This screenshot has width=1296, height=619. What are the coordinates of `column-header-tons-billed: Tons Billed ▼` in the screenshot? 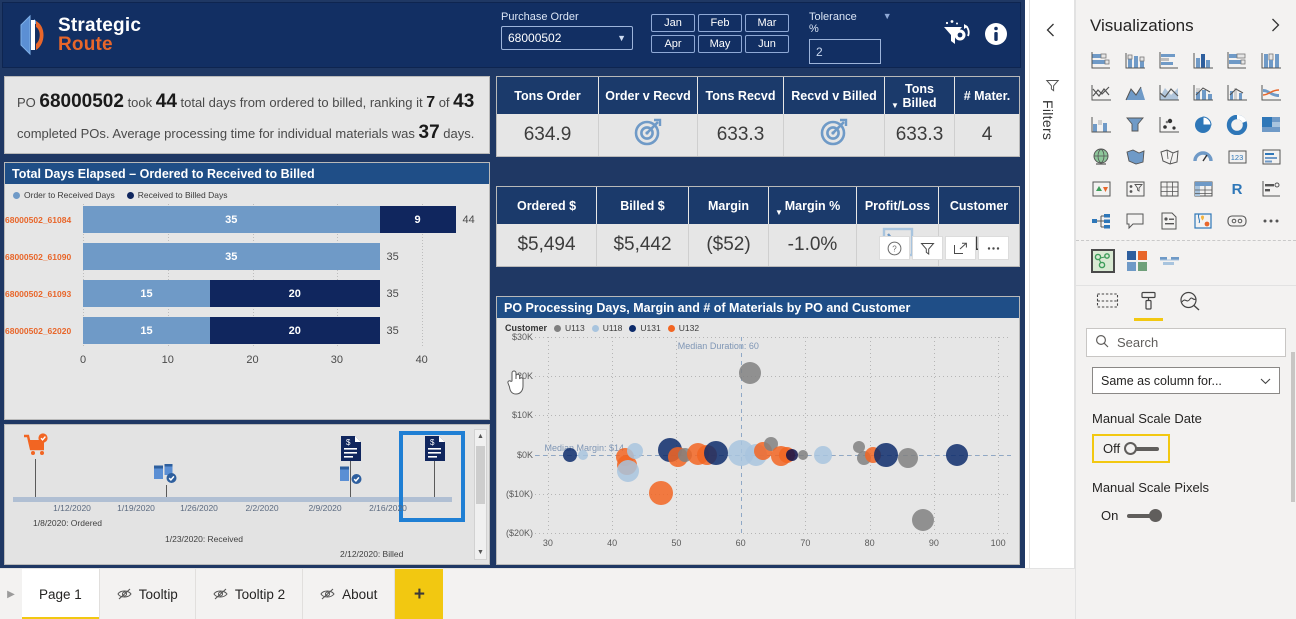 It's located at (920, 95).